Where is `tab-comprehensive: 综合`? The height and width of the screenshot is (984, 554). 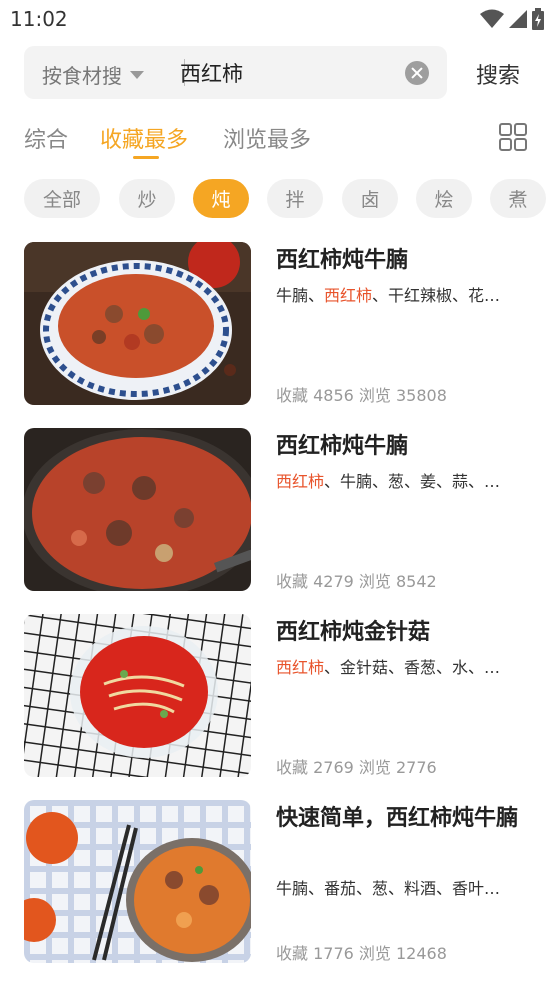
tab-comprehensive: 综合 is located at coordinates (46, 138).